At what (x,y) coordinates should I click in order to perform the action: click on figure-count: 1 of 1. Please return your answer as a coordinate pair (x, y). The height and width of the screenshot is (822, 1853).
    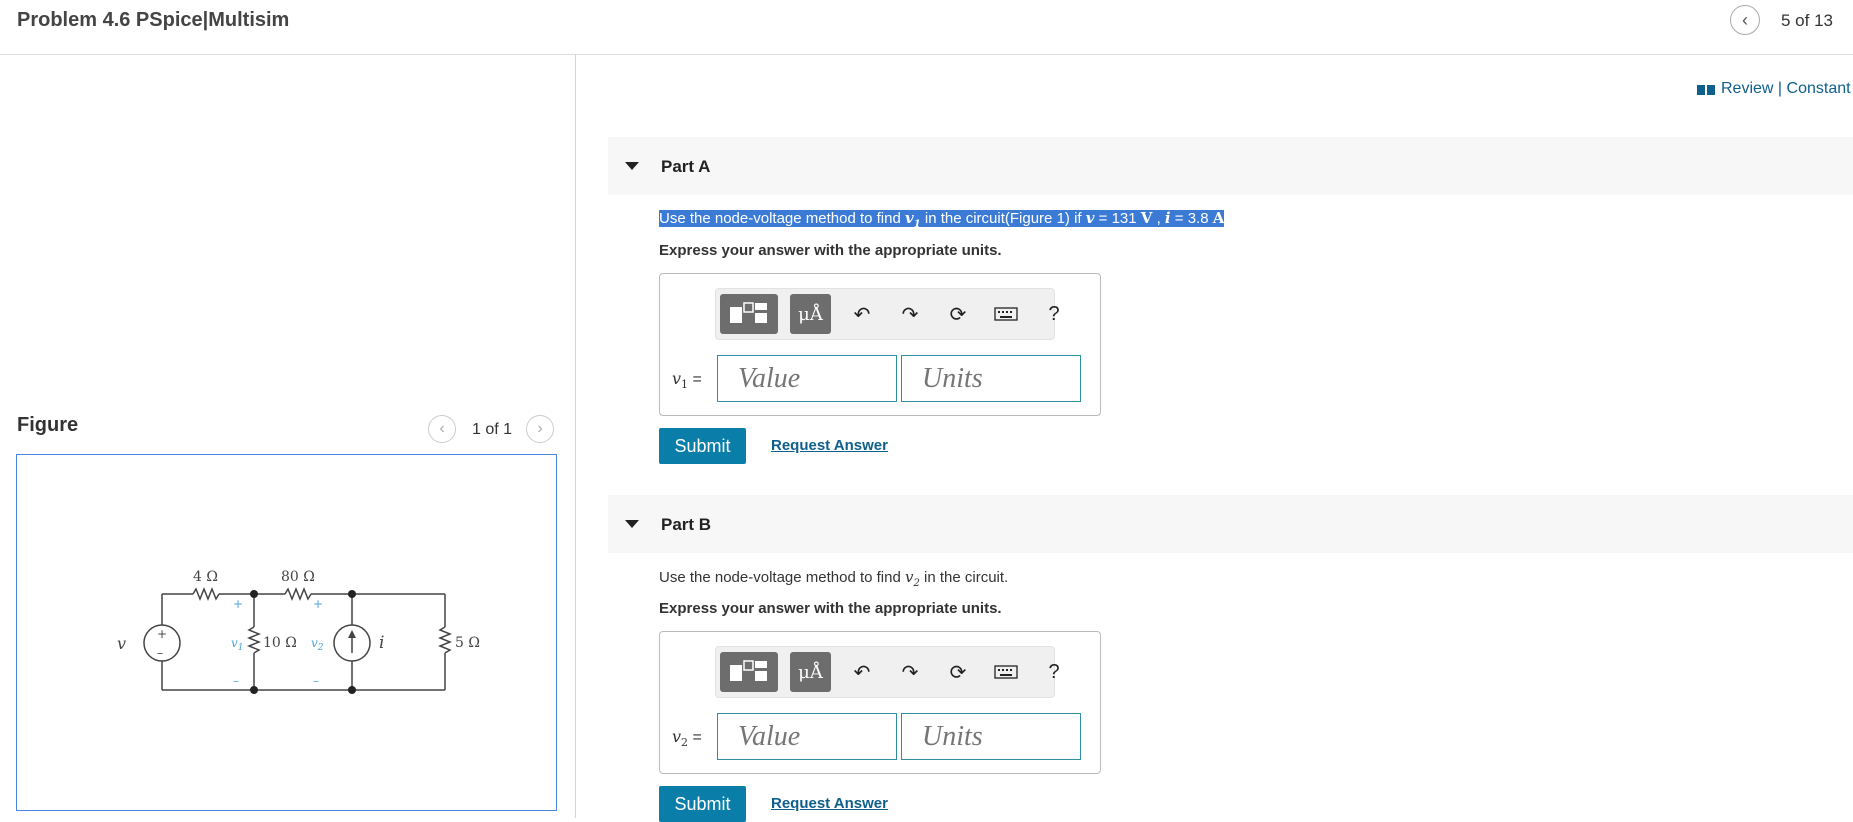
    Looking at the image, I should click on (492, 429).